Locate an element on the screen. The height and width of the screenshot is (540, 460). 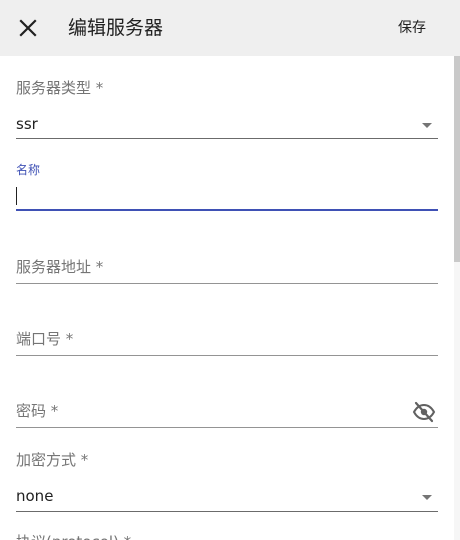
password-input: 密码 * is located at coordinates (227, 412).